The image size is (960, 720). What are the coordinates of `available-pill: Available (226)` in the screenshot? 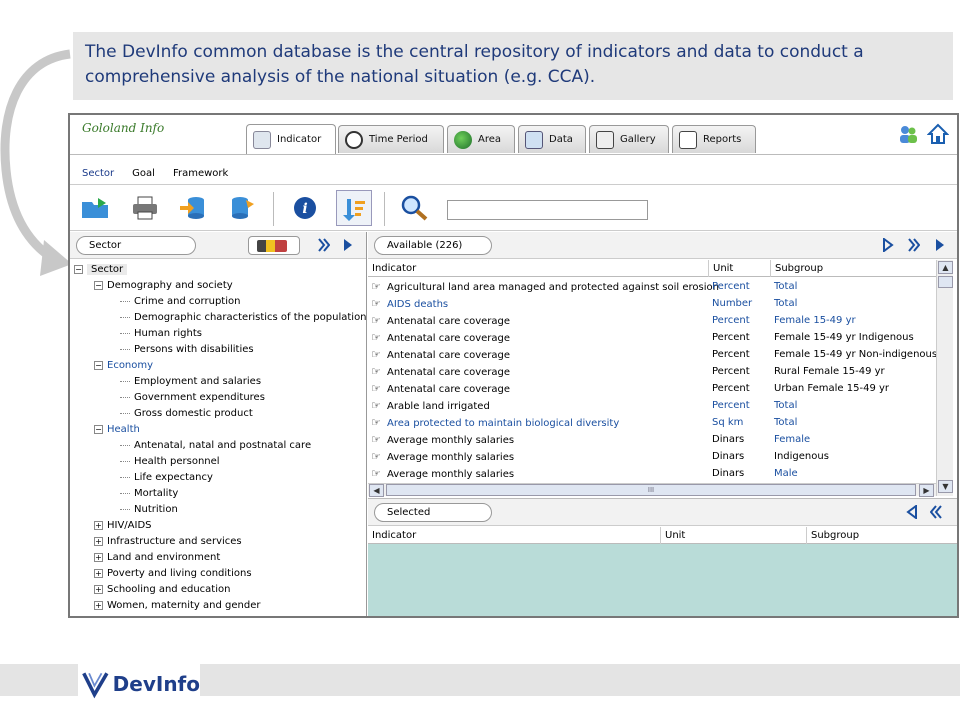 It's located at (433, 245).